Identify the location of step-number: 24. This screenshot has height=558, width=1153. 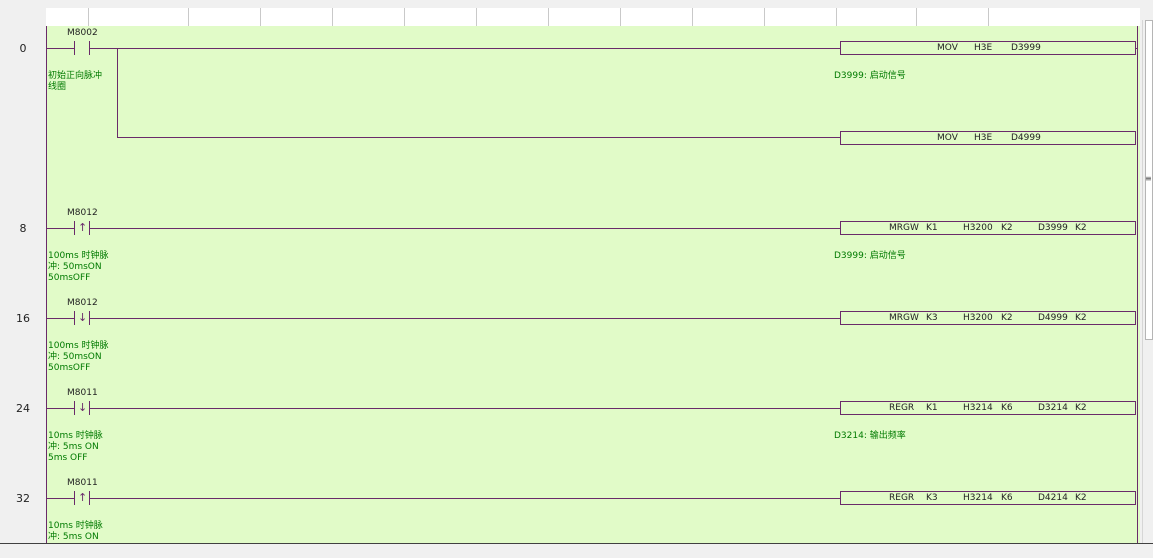
(23, 408).